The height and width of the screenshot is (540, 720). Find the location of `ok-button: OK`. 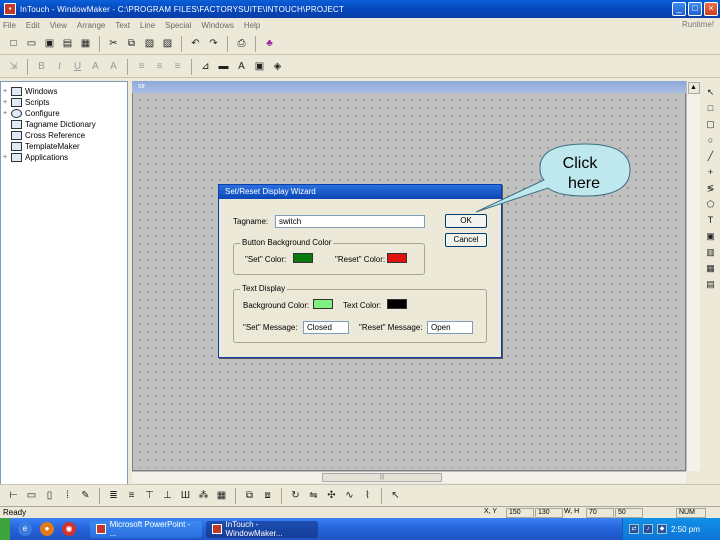

ok-button: OK is located at coordinates (466, 221).